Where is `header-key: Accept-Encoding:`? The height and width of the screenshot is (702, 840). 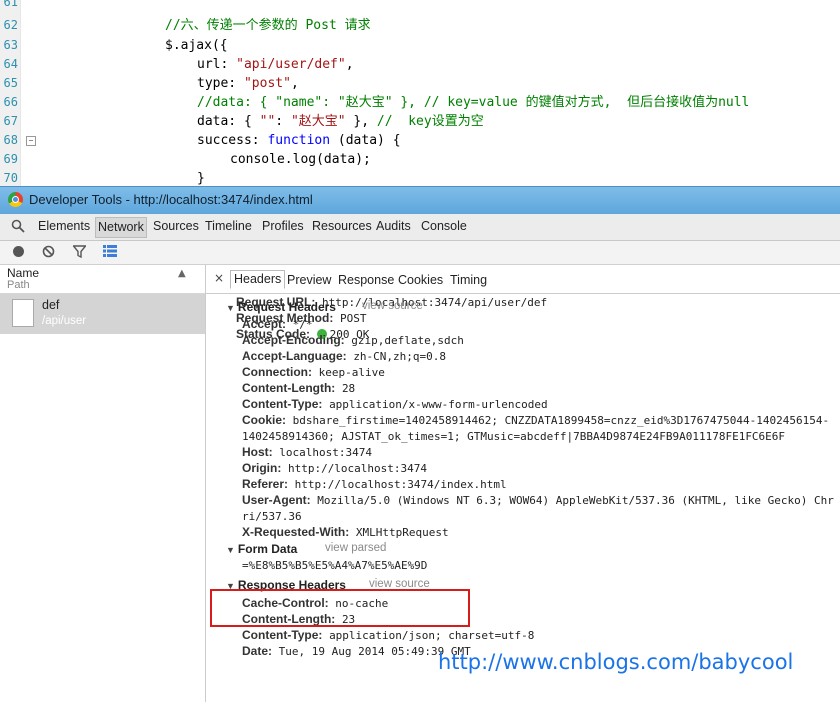
header-key: Accept-Encoding: is located at coordinates (293, 340).